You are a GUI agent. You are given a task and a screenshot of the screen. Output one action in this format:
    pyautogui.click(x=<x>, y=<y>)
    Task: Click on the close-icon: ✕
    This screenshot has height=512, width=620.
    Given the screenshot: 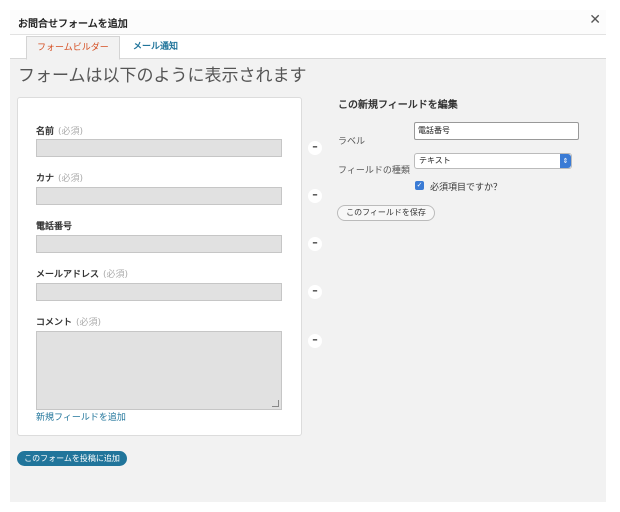 What is the action you would take?
    pyautogui.click(x=595, y=20)
    